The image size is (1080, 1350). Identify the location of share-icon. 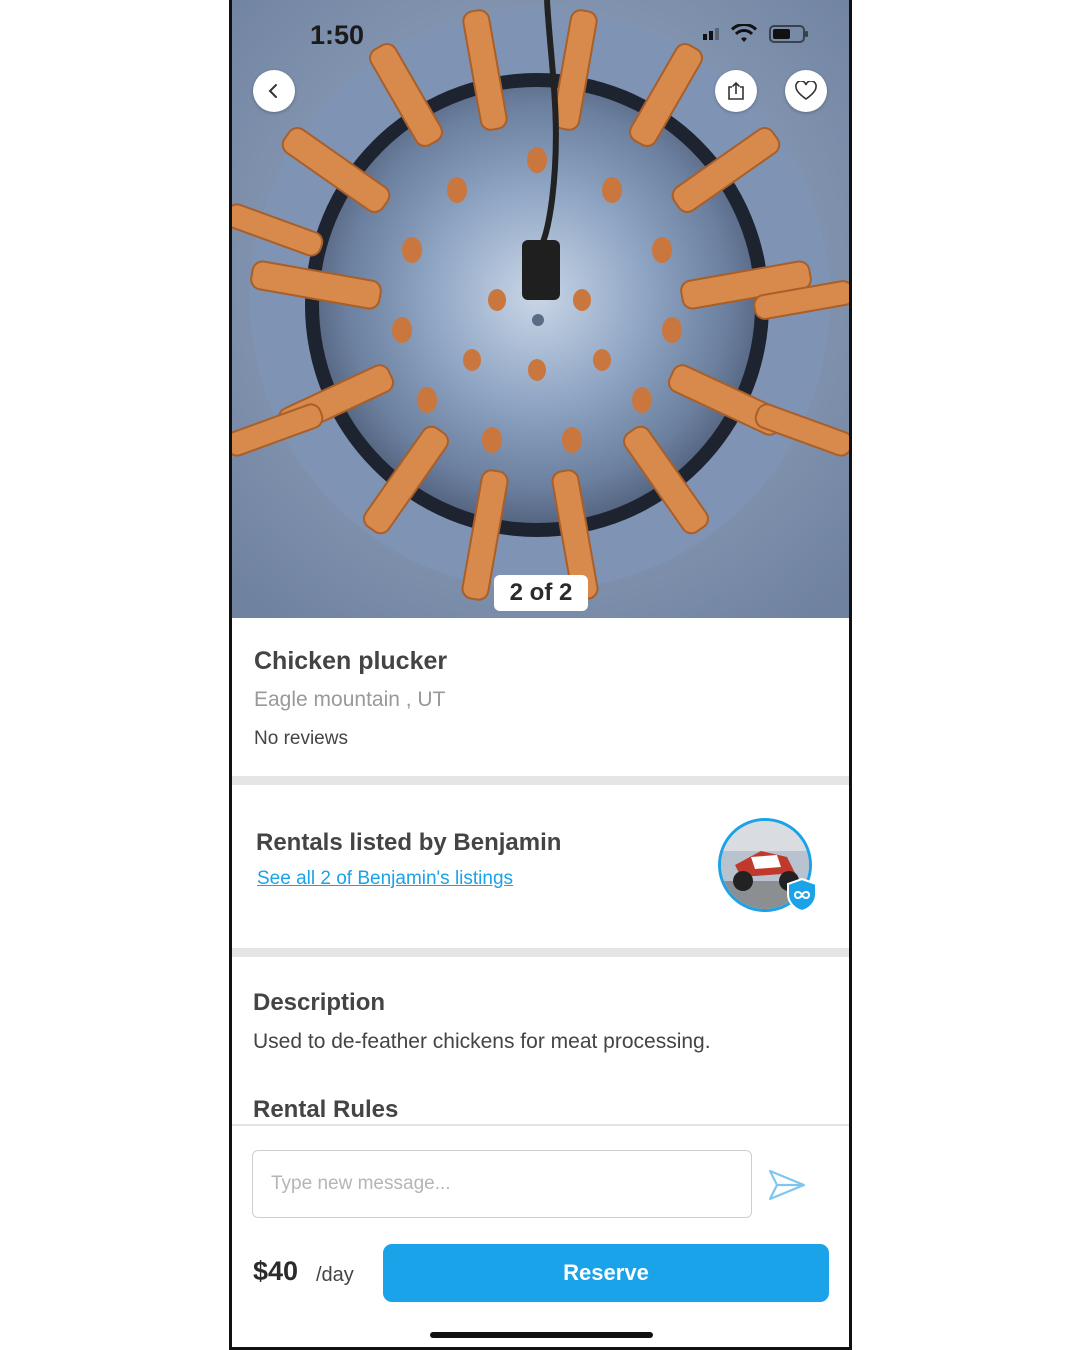
(736, 90).